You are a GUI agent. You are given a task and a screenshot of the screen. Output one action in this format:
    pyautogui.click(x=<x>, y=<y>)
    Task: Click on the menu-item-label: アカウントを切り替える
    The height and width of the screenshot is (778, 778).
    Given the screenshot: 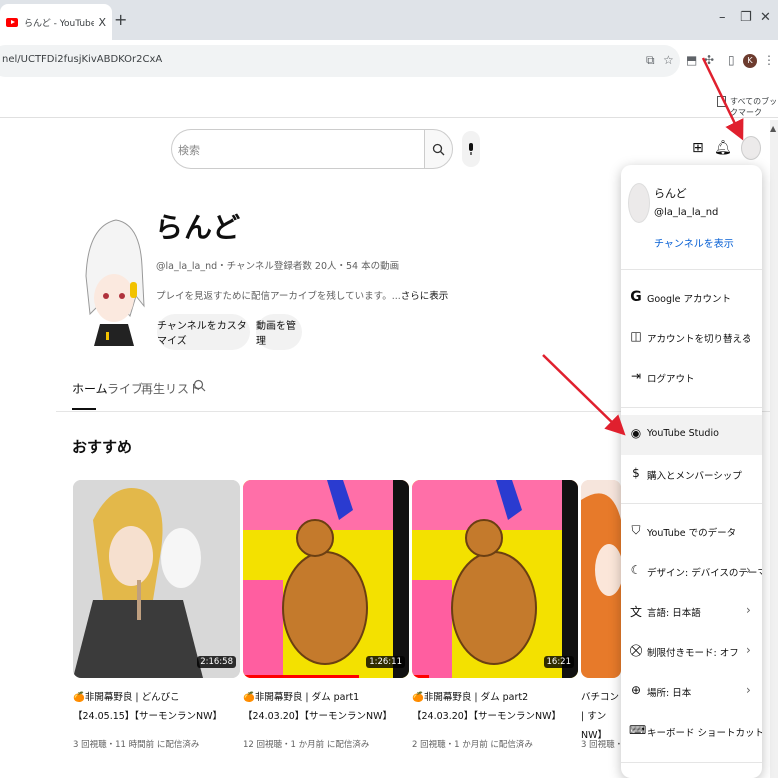 What is the action you would take?
    pyautogui.click(x=699, y=339)
    